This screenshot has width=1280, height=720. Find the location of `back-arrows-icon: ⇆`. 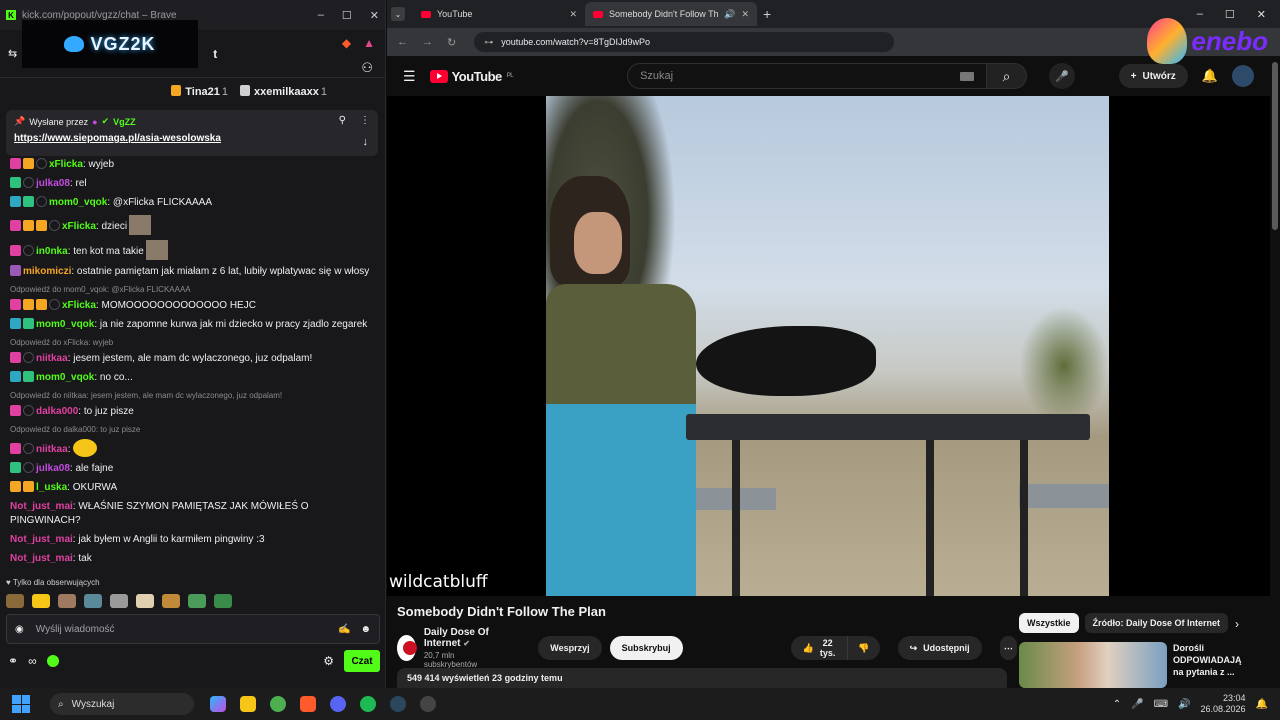

back-arrows-icon: ⇆ is located at coordinates (12, 53).